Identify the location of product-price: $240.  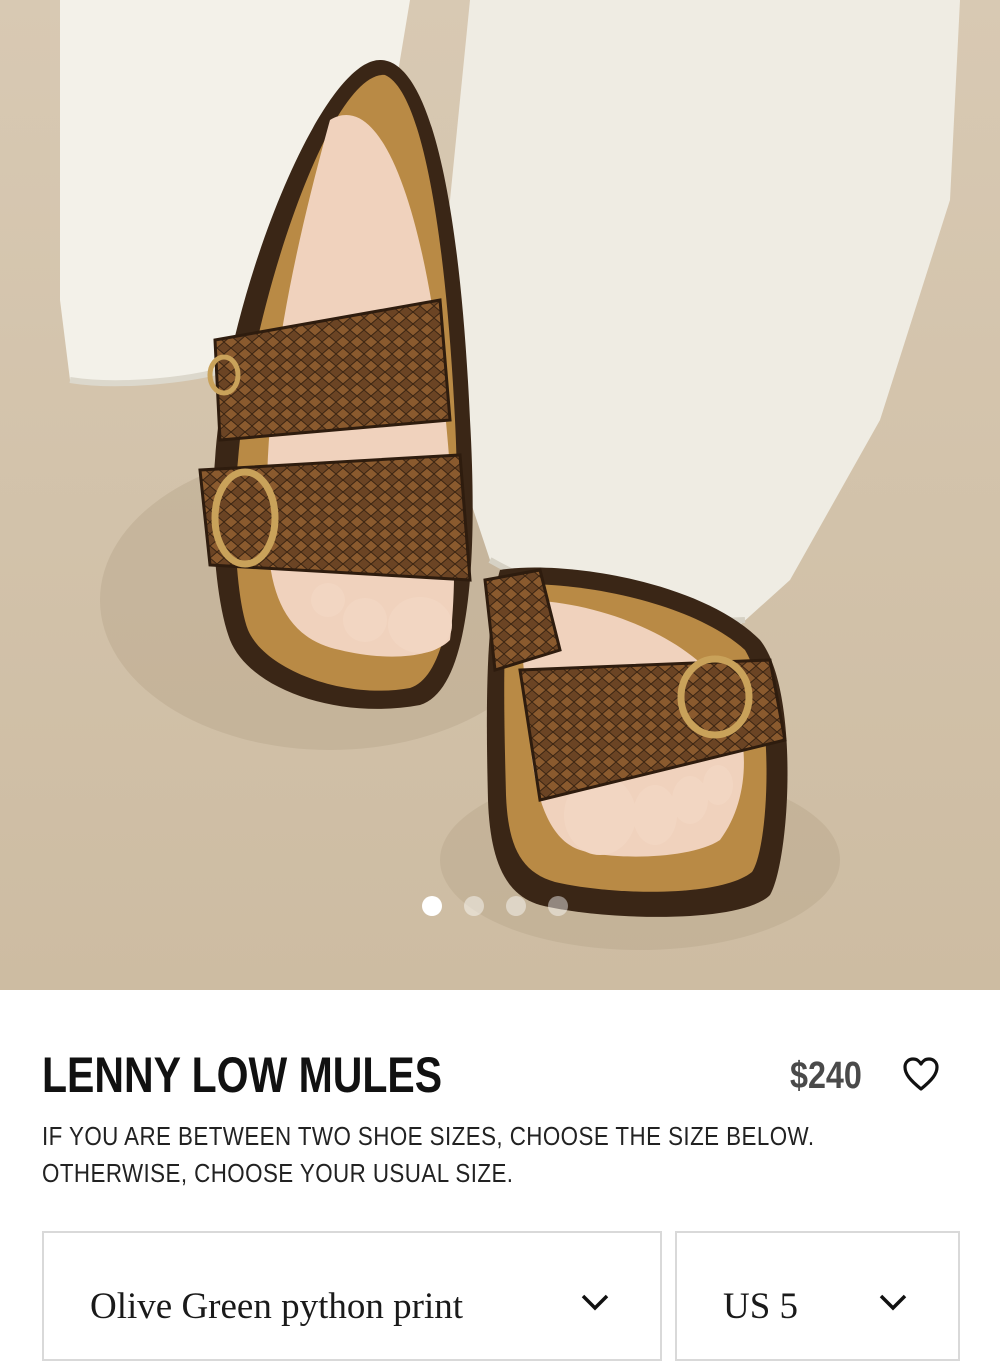
(826, 1076).